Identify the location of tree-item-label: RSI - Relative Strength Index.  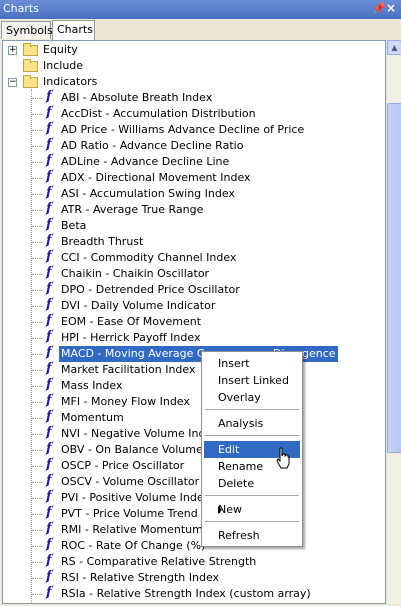
(140, 577).